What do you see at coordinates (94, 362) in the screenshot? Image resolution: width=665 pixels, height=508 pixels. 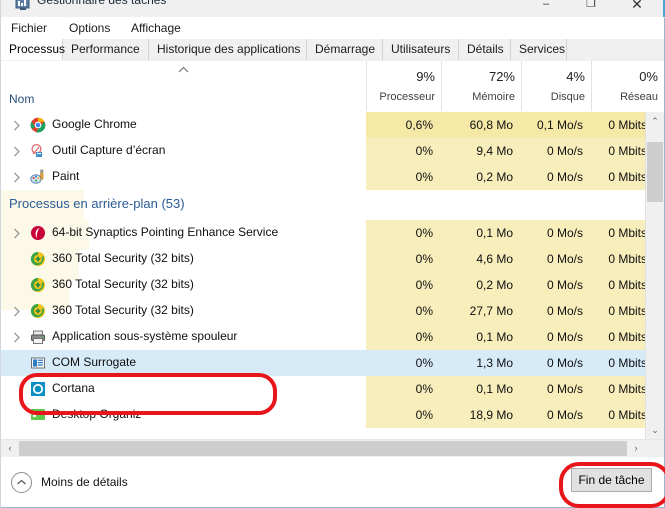 I see `process-name-label: COM Surrogate` at bounding box center [94, 362].